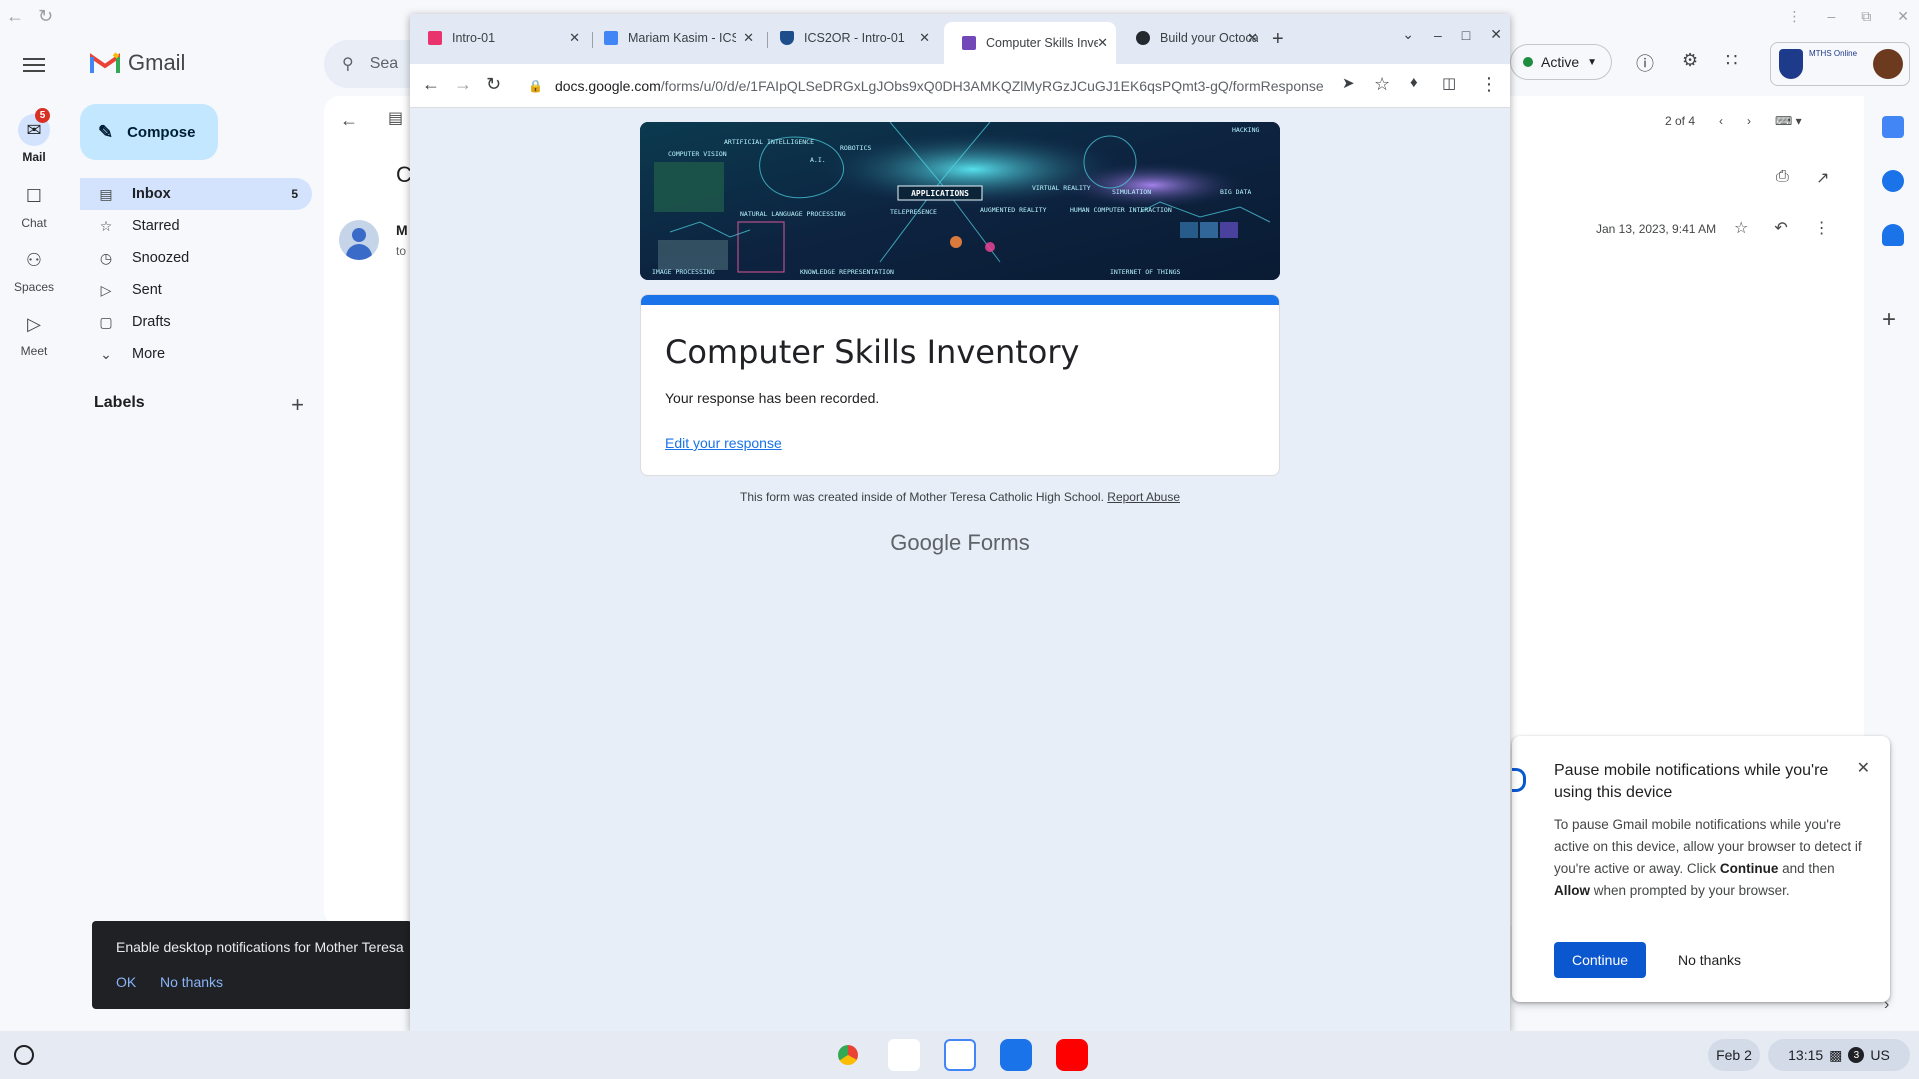 The height and width of the screenshot is (1079, 1919). Describe the element at coordinates (1382, 84) in the screenshot. I see `bookmark-star-icon: ☆` at that location.